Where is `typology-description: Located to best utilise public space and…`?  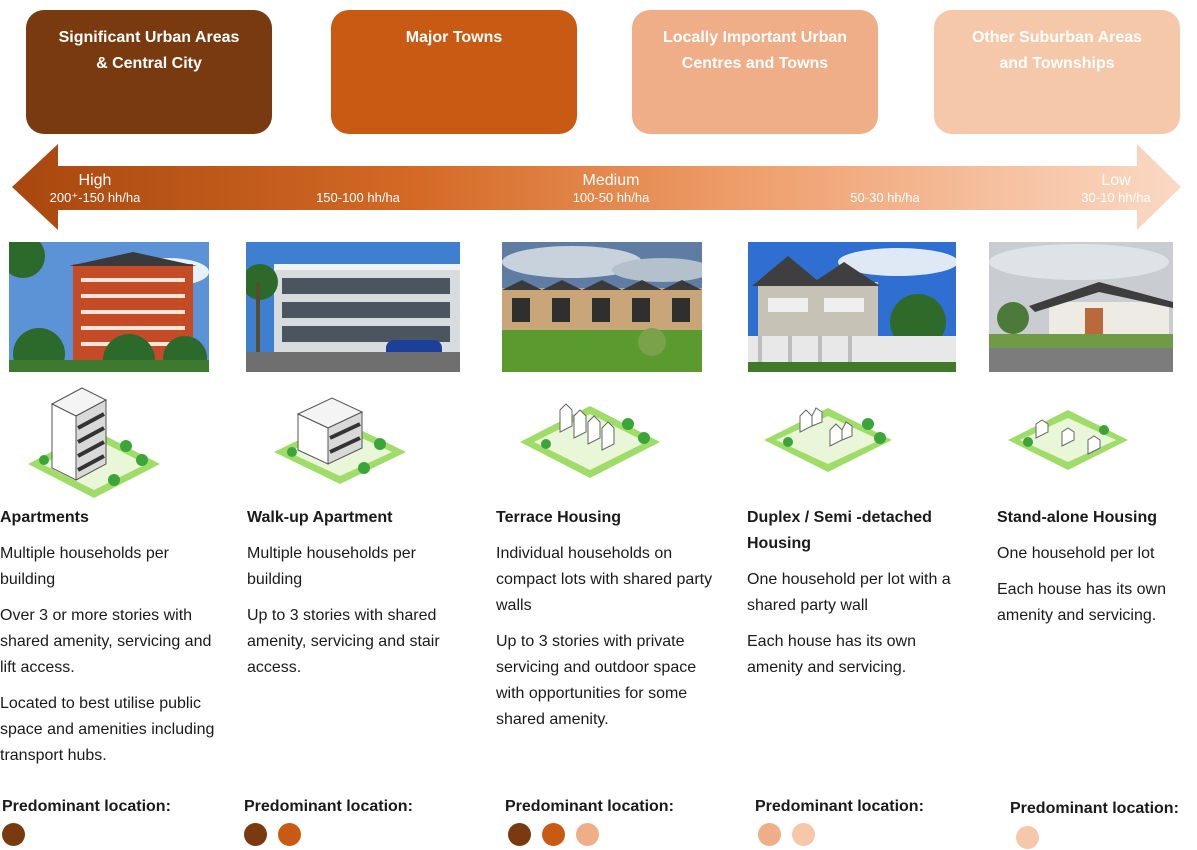
typology-description: Located to best utilise public space and… is located at coordinates (107, 729).